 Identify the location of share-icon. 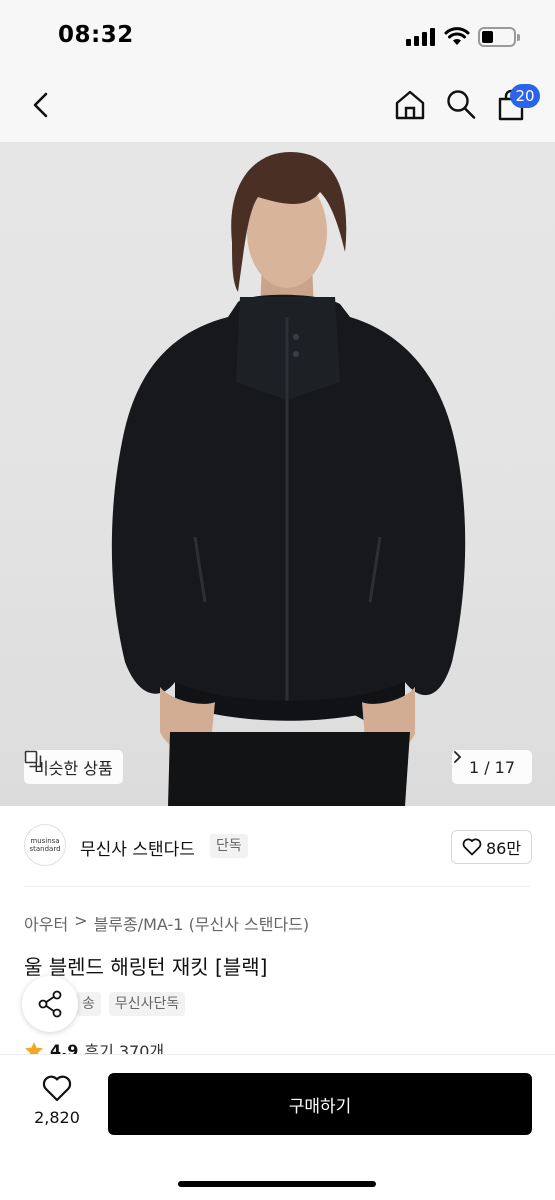
(50, 1004).